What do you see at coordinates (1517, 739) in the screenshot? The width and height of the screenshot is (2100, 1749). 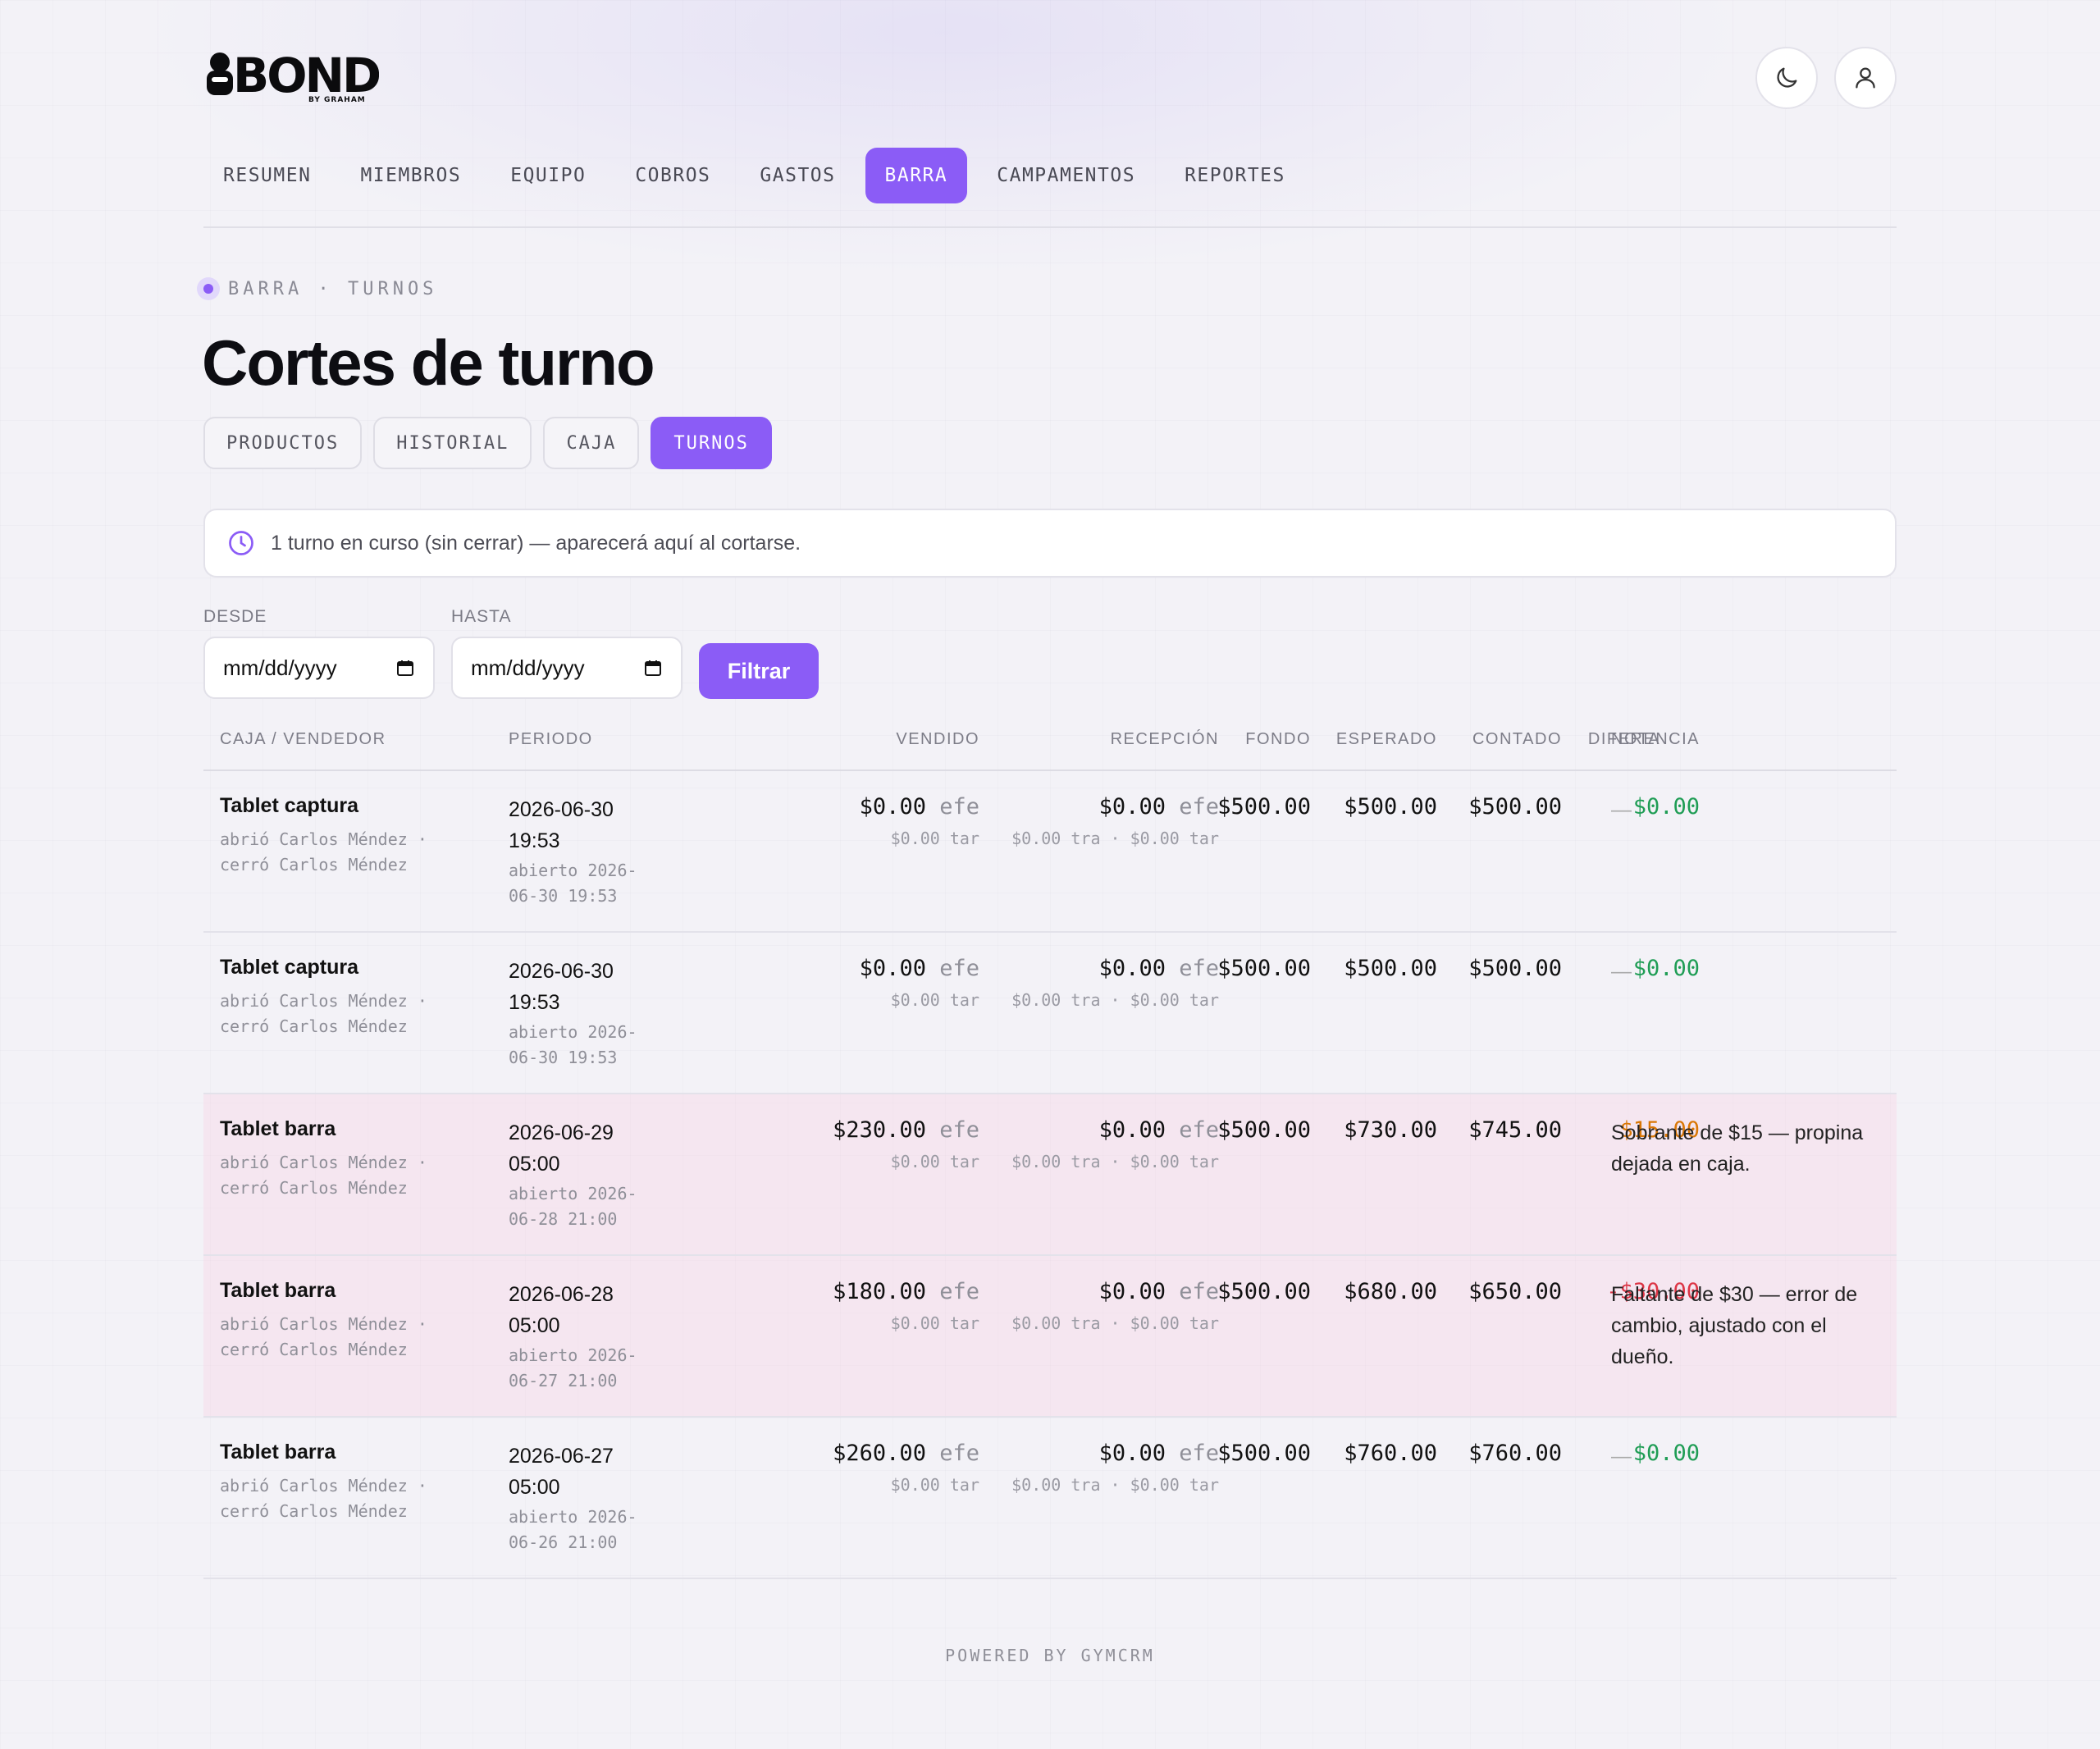 I see `header-contado: CONTADO` at bounding box center [1517, 739].